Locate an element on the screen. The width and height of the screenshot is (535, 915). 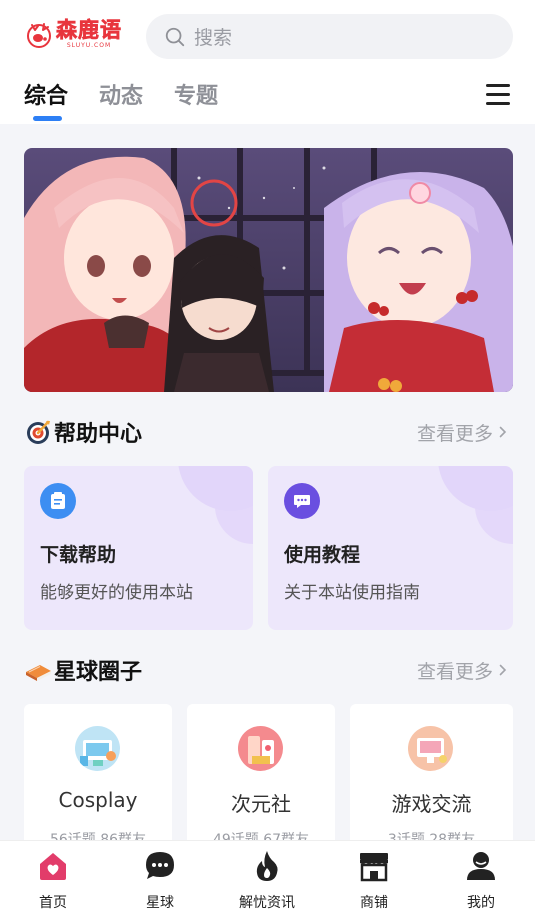
active-tab-indicator is located at coordinates (47, 118).